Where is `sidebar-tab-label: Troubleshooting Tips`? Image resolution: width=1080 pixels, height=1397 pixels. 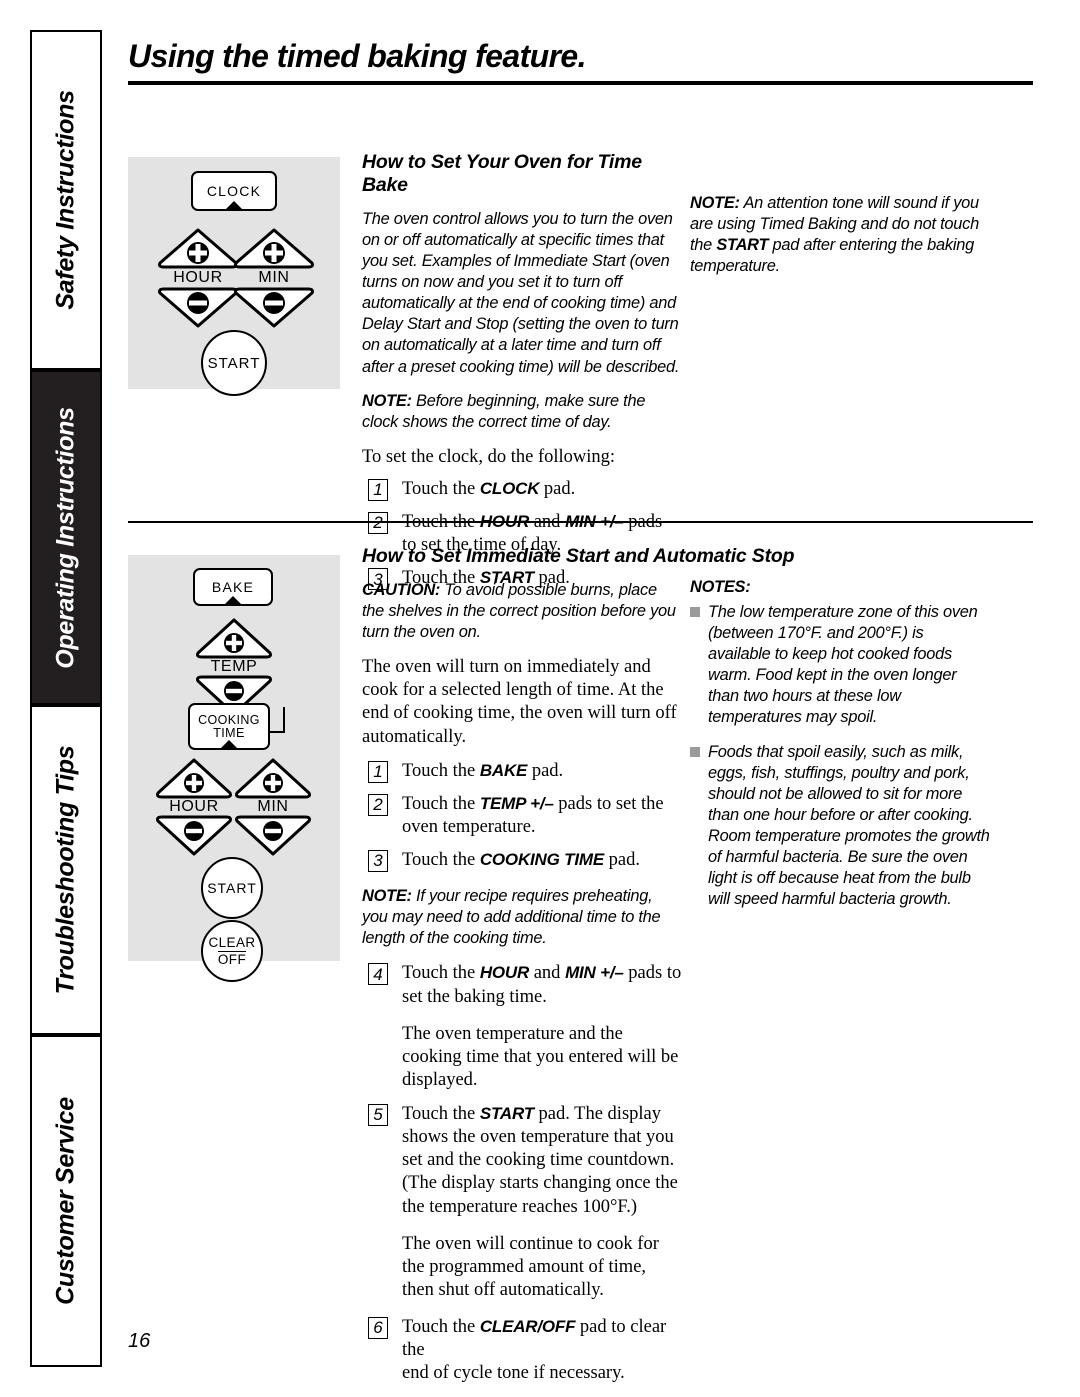
sidebar-tab-label: Troubleshooting Tips is located at coordinates (65, 870).